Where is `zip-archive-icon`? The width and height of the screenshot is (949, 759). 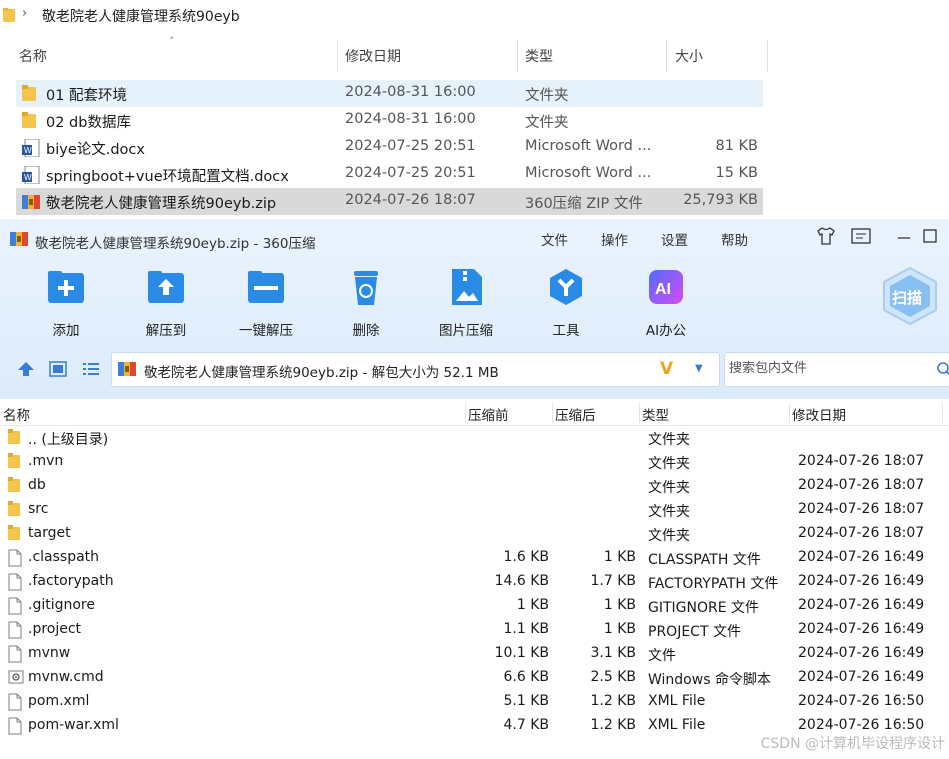
zip-archive-icon is located at coordinates (127, 371).